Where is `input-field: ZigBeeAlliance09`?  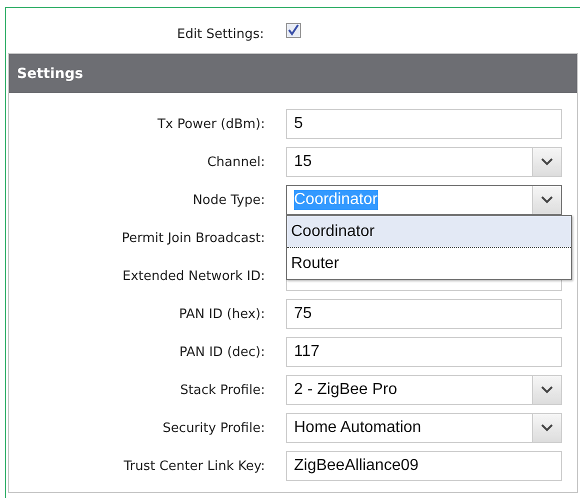
input-field: ZigBeeAlliance09 is located at coordinates (424, 466).